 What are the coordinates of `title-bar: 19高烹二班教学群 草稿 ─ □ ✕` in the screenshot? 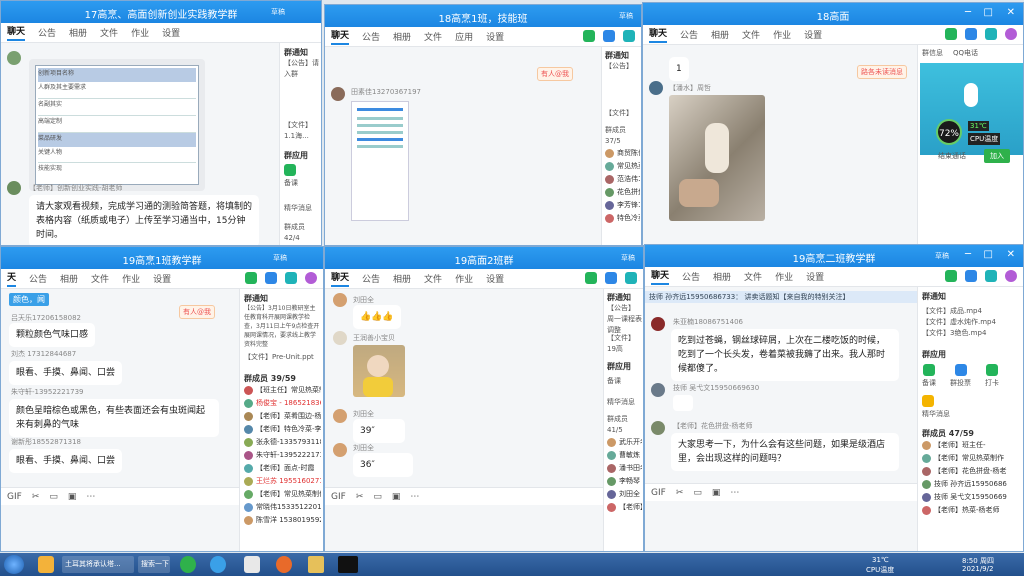 It's located at (834, 256).